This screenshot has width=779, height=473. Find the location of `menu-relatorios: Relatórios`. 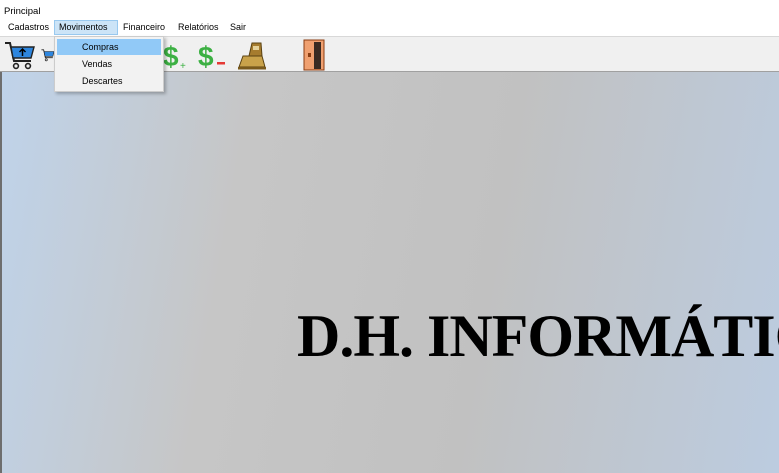

menu-relatorios: Relatórios is located at coordinates (198, 27).